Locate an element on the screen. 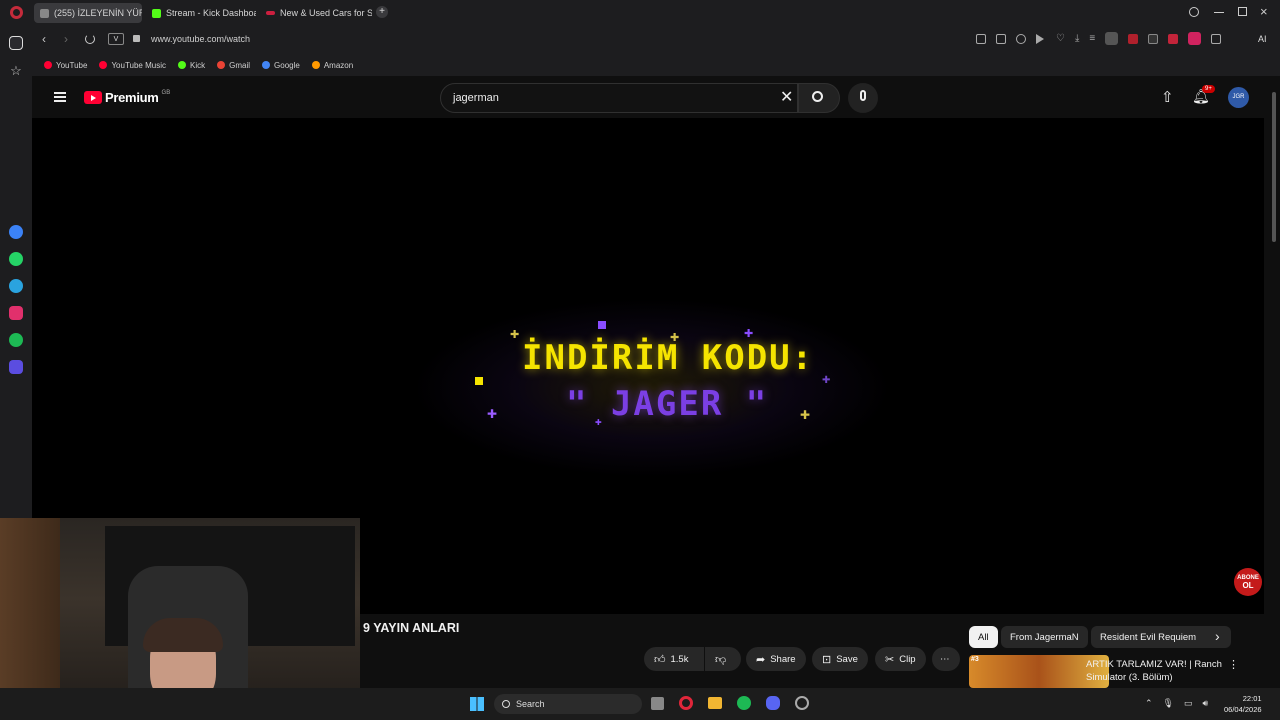 The width and height of the screenshot is (1280, 720). app-taskbar-icon is located at coordinates (802, 703).